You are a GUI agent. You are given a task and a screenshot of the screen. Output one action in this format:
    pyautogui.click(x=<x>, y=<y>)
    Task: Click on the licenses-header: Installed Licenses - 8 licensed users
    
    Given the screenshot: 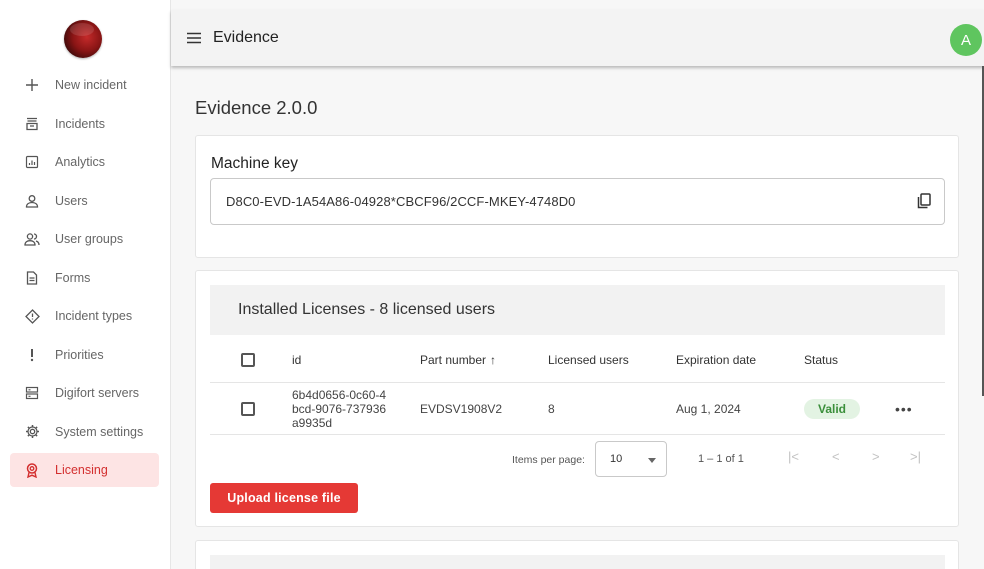 What is the action you would take?
    pyautogui.click(x=577, y=310)
    